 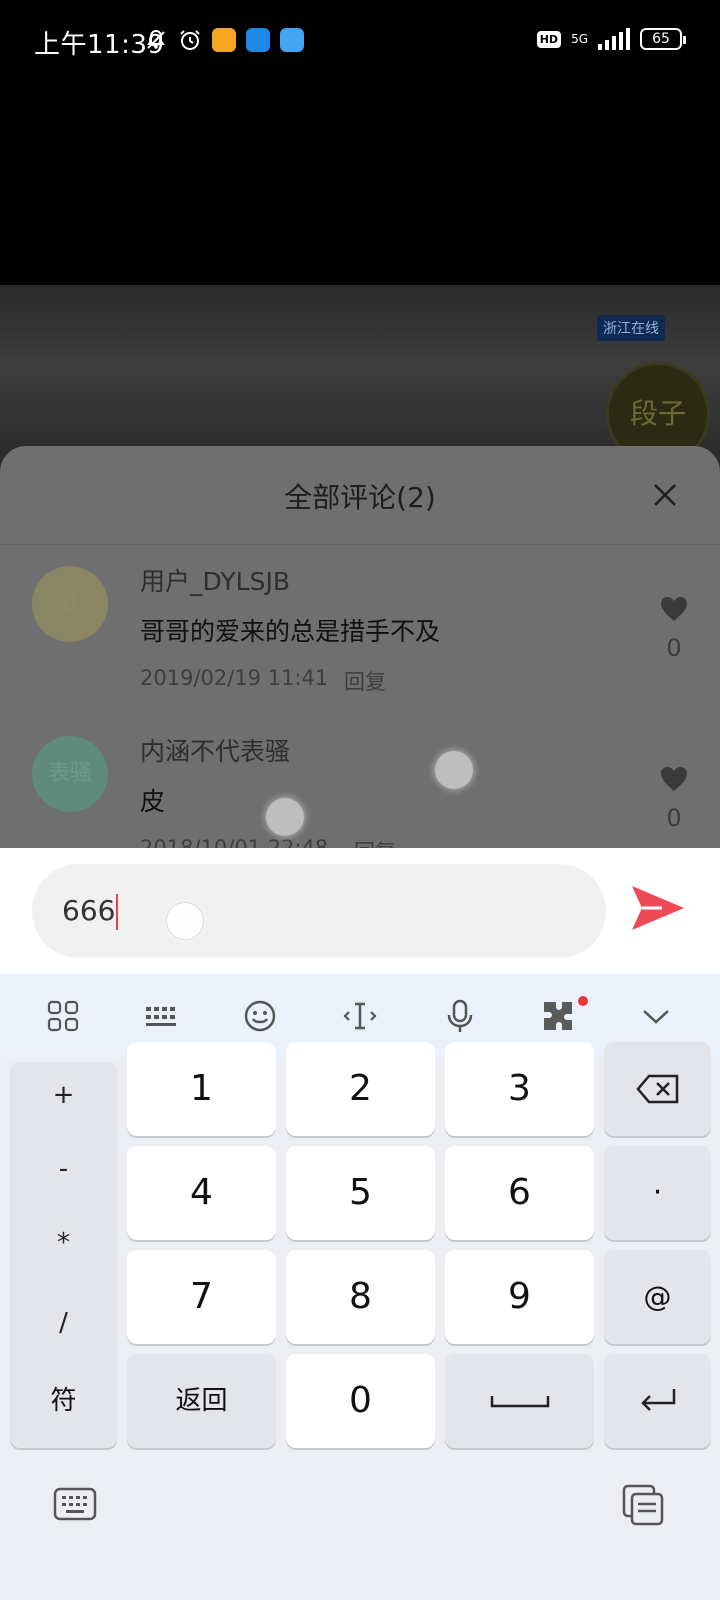 I want to click on notification-dot, so click(x=583, y=1001).